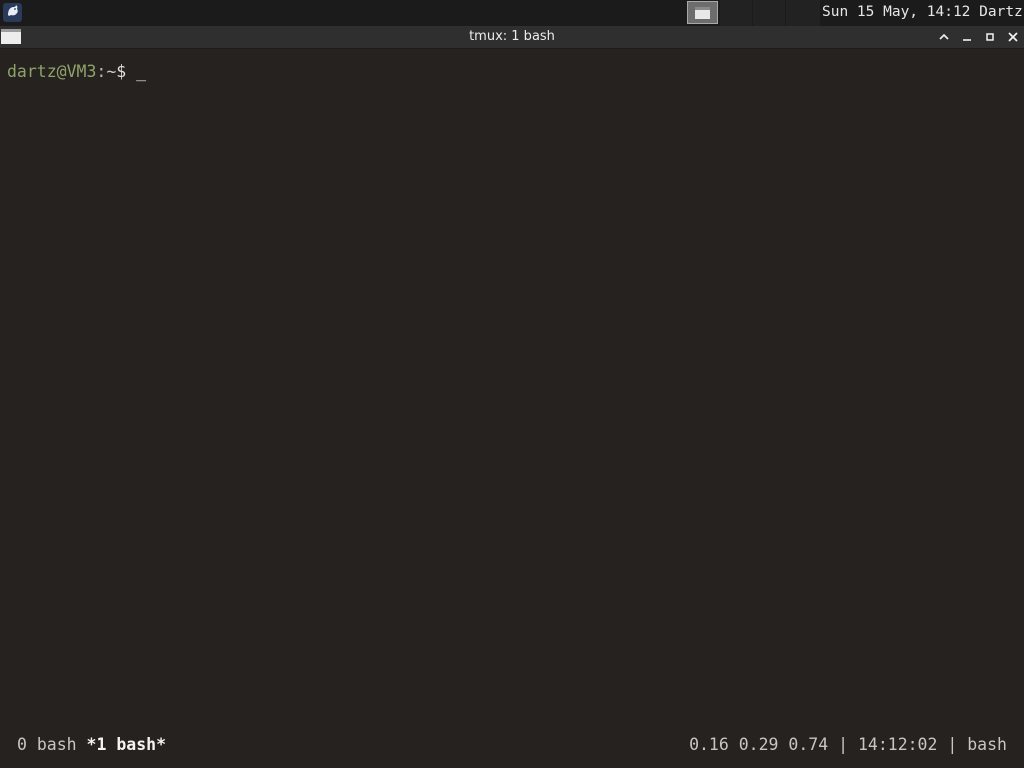 The image size is (1024, 768). I want to click on shade-button, so click(944, 37).